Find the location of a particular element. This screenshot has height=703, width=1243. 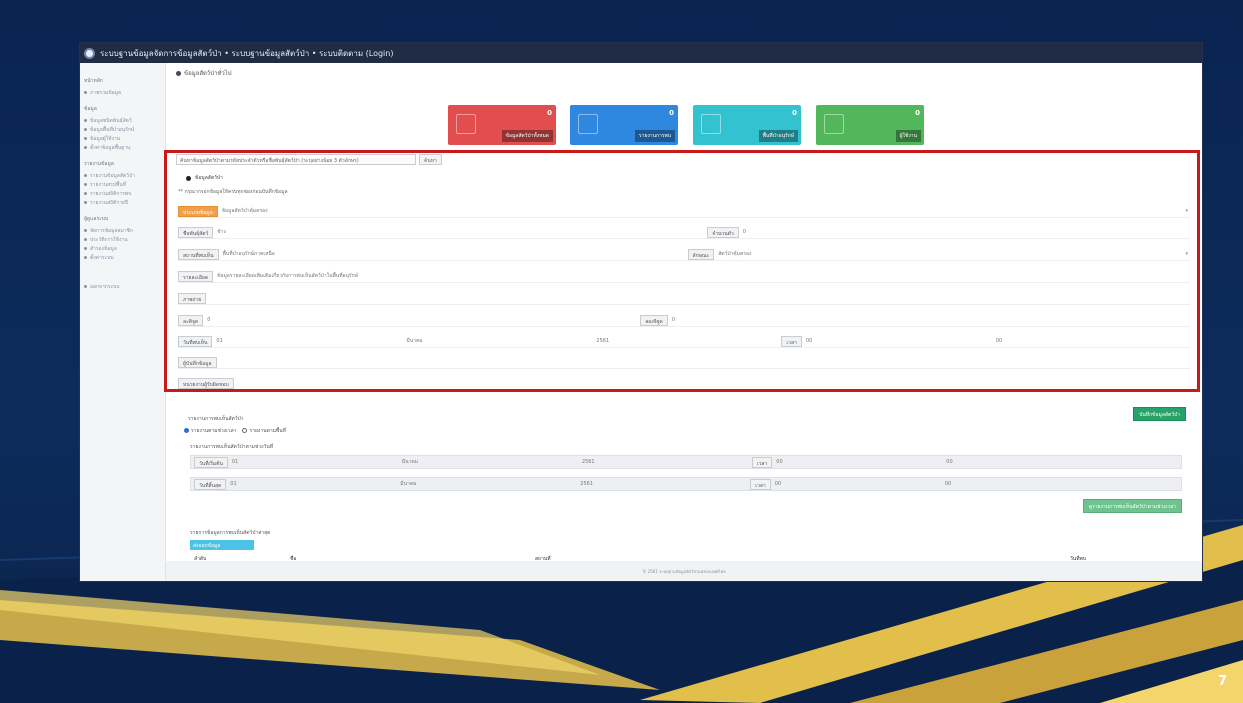

minute-select: 00 is located at coordinates (999, 341).